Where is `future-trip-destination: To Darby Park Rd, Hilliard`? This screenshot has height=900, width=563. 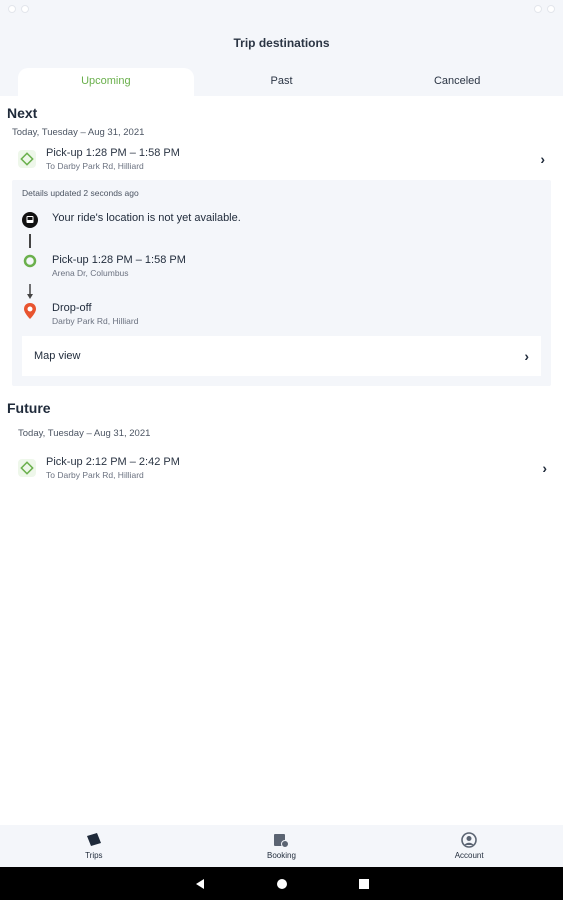 future-trip-destination: To Darby Park Rd, Hilliard is located at coordinates (95, 475).